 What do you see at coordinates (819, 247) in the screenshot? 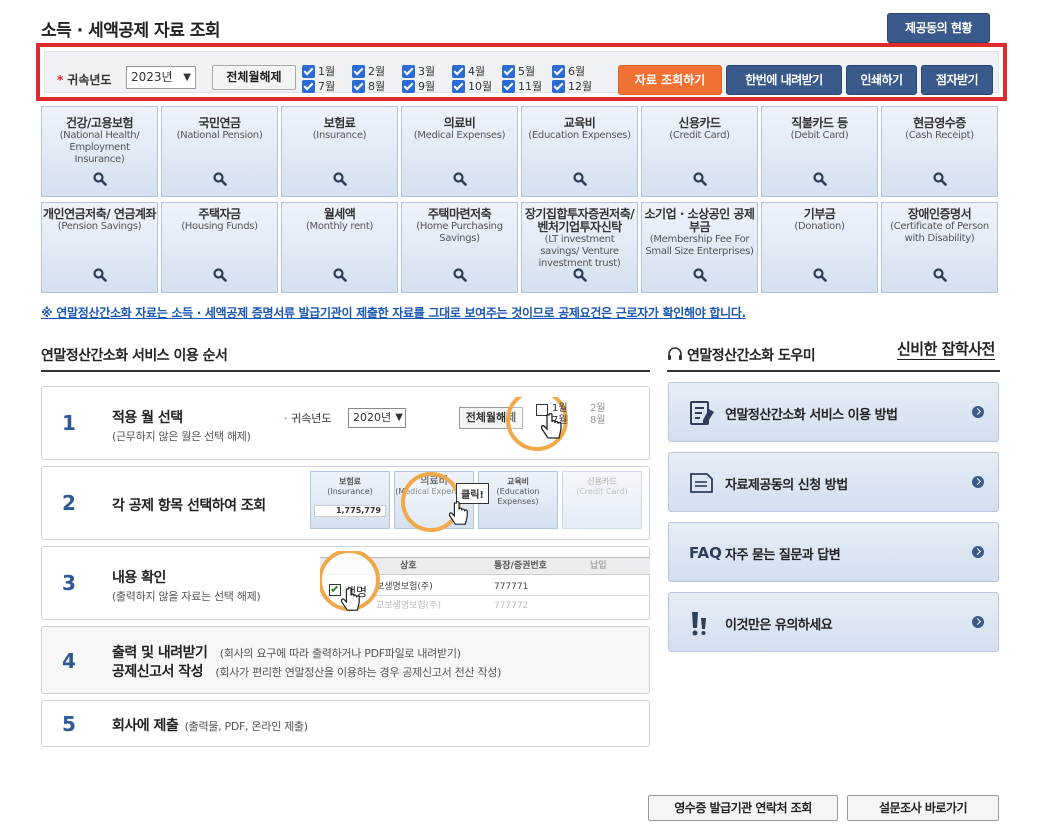
I see `category-tile-14: 기부금 (Donation)` at bounding box center [819, 247].